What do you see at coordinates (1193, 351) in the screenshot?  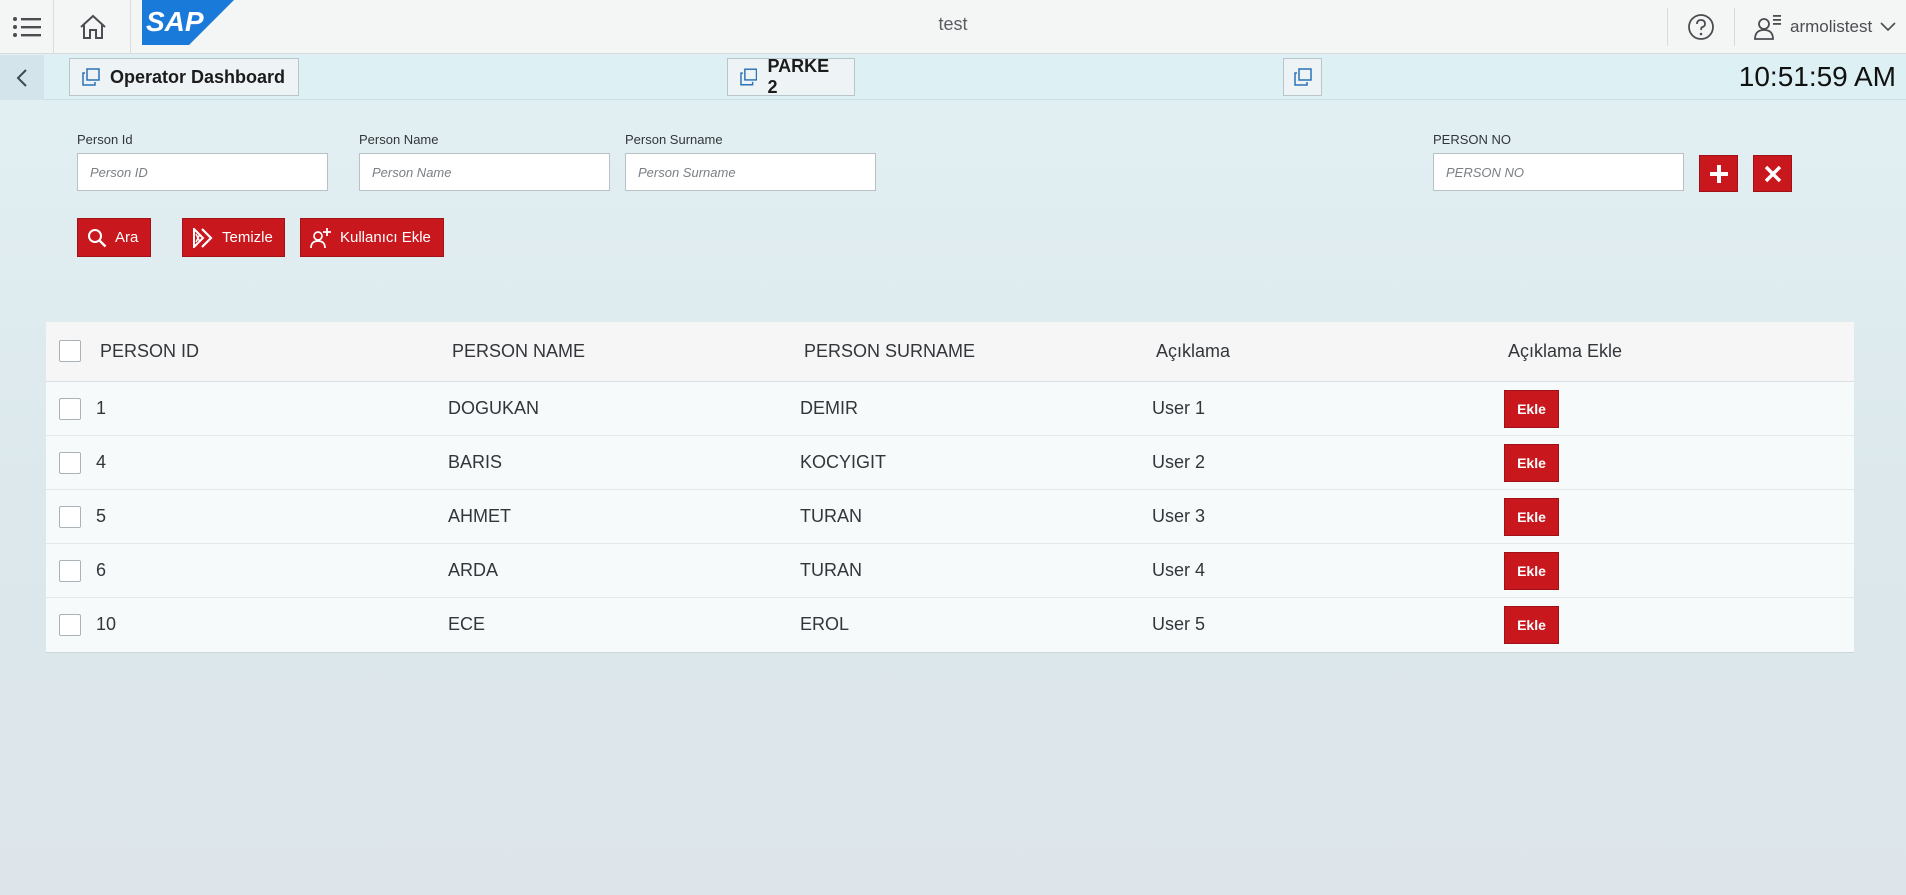 I see `column-header-aciklama: Açıklama` at bounding box center [1193, 351].